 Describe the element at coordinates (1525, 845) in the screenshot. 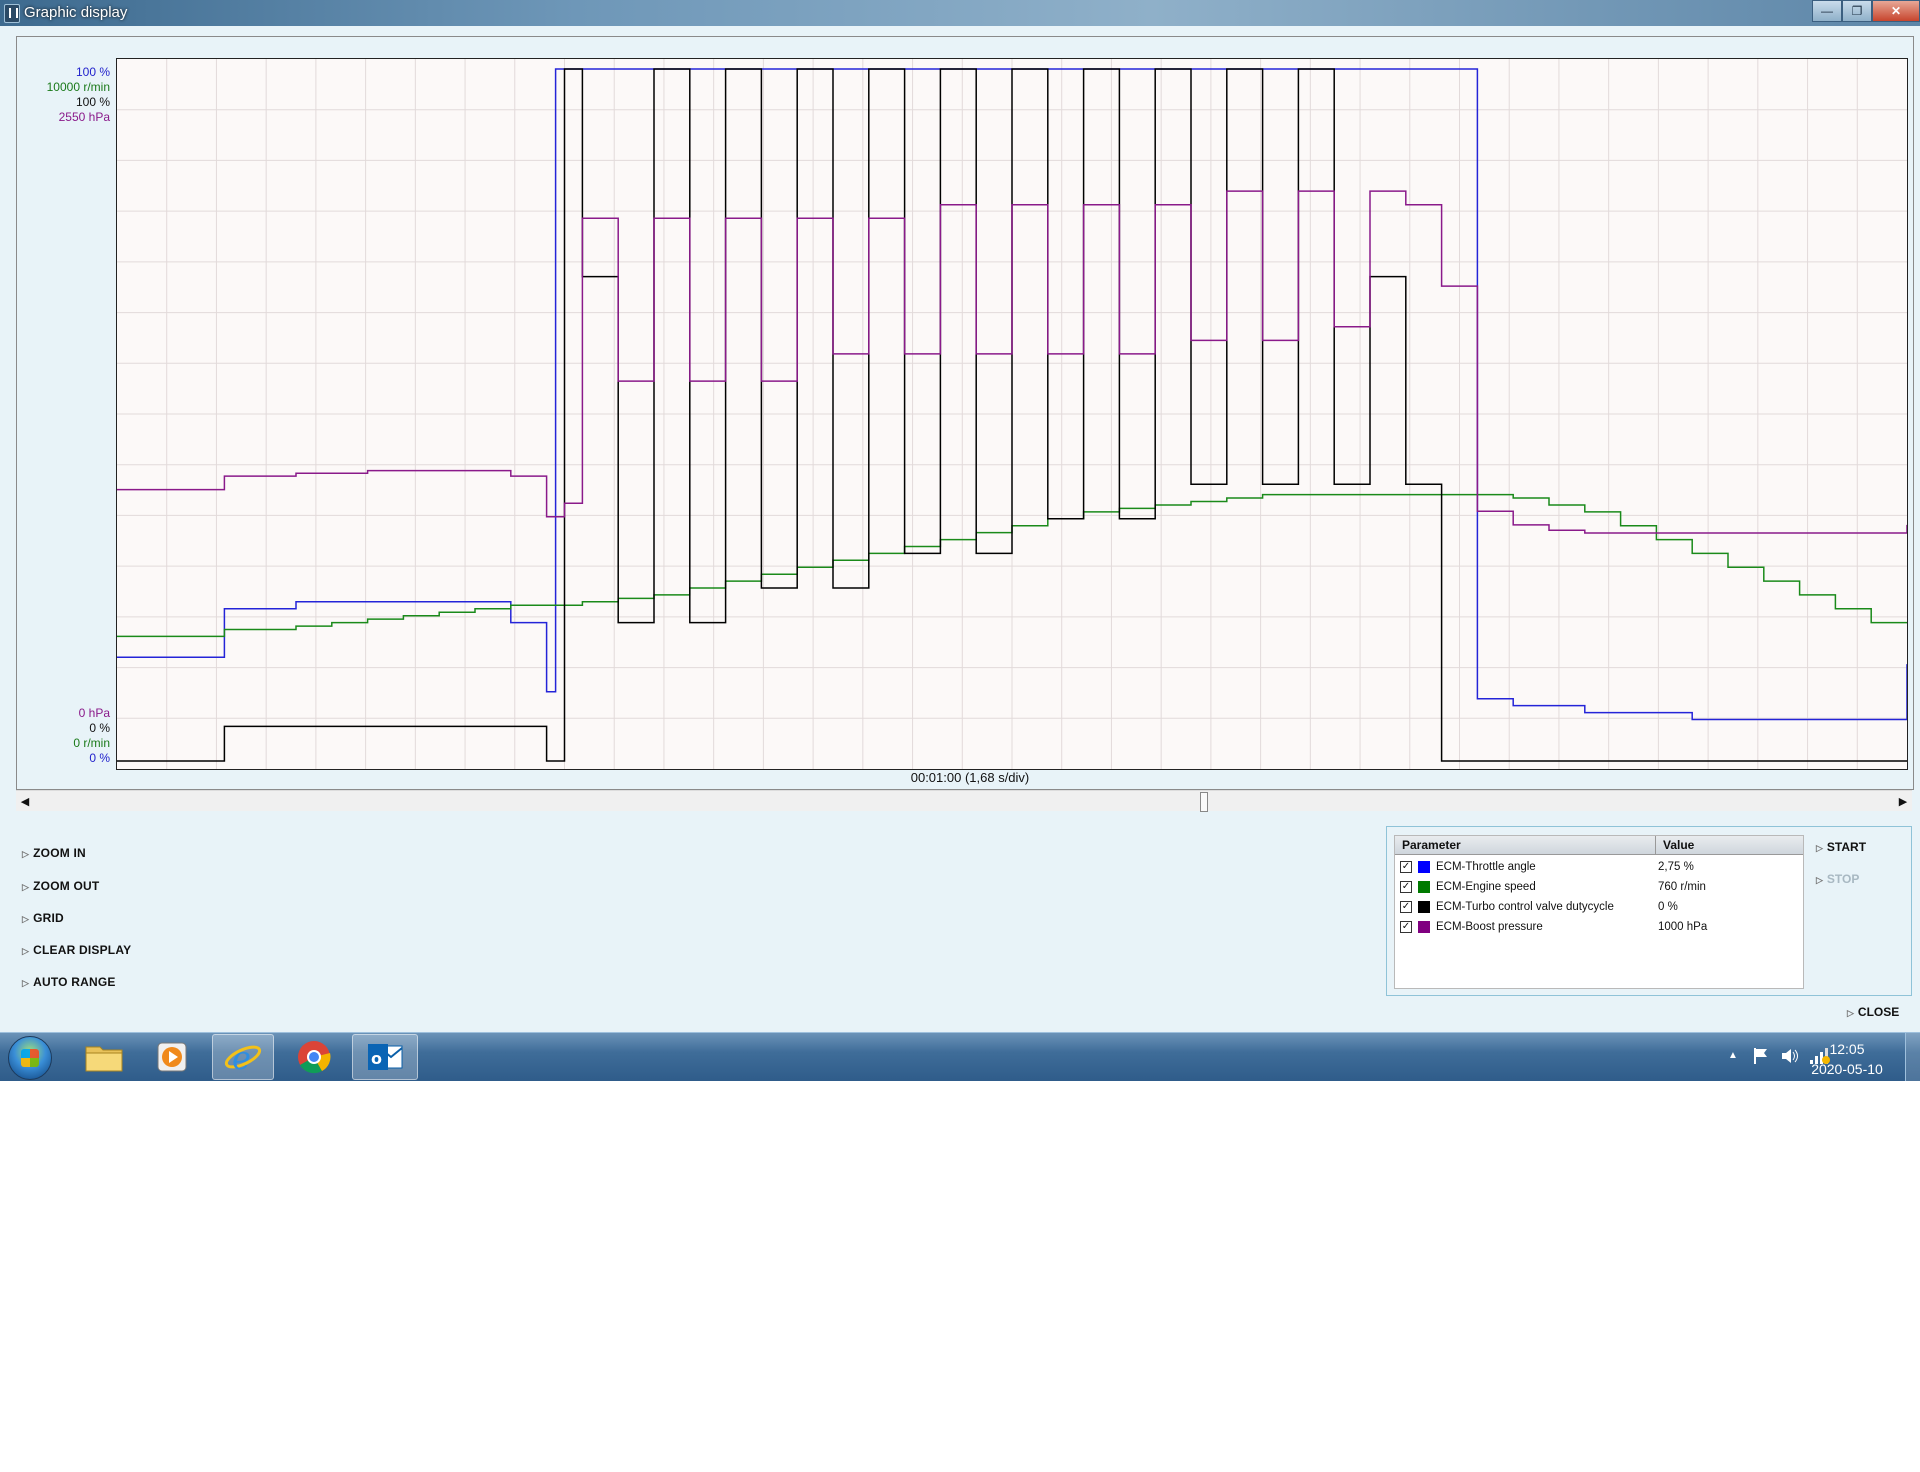

I see `column-header-parameter: Parameter` at that location.